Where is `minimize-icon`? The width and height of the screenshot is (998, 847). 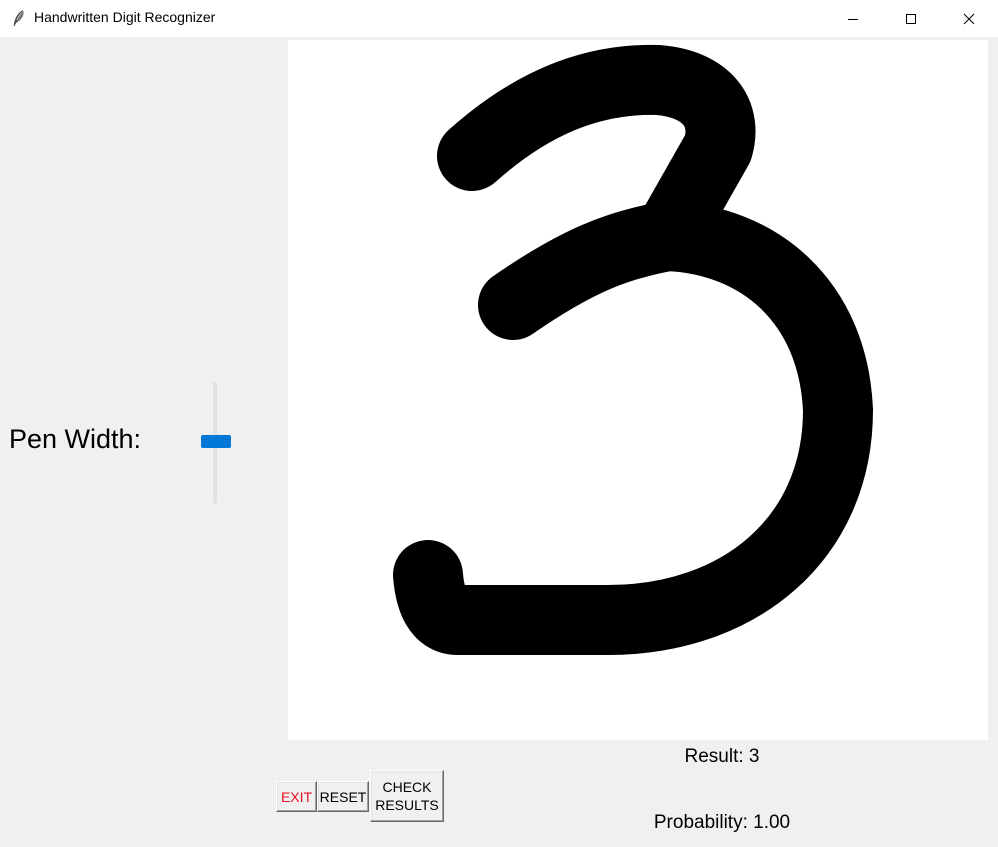 minimize-icon is located at coordinates (853, 19).